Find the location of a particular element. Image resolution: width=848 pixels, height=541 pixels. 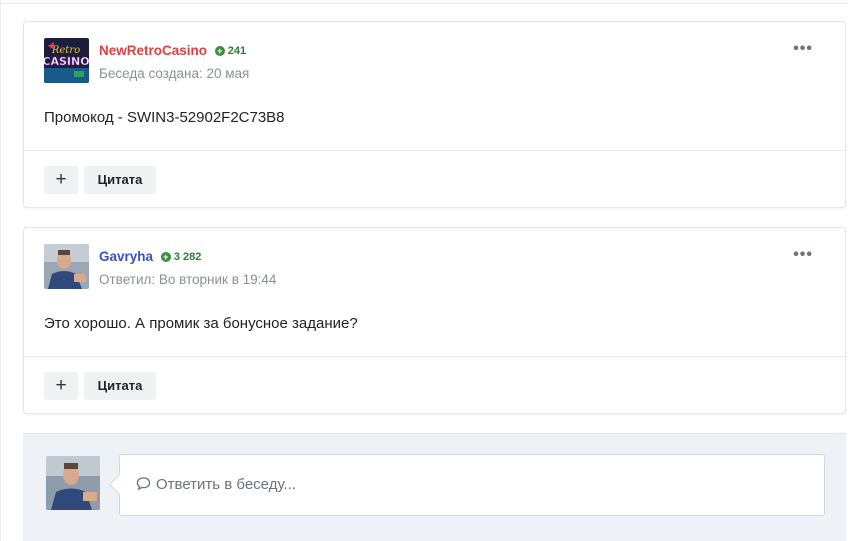

chat-bubble-icon is located at coordinates (143, 484).